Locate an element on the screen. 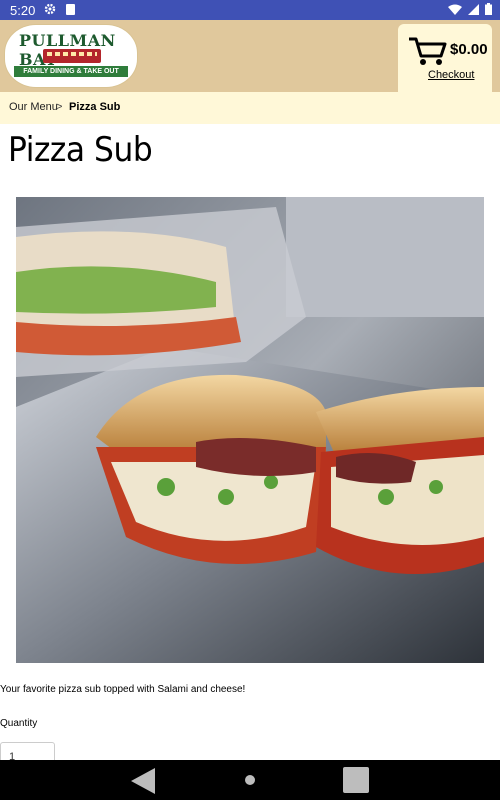  cart-widget: $0.00 Checkout is located at coordinates (445, 58).